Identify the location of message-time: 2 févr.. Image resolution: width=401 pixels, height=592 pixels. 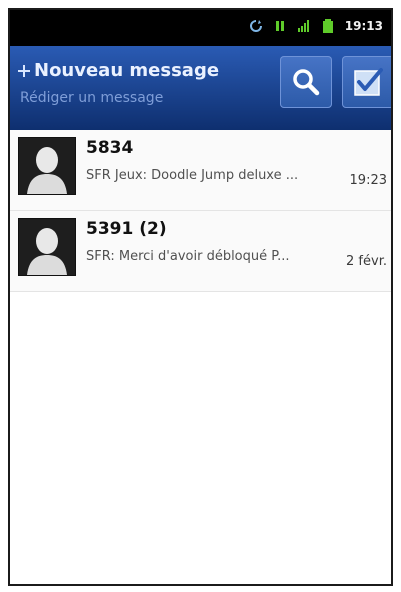
(366, 261).